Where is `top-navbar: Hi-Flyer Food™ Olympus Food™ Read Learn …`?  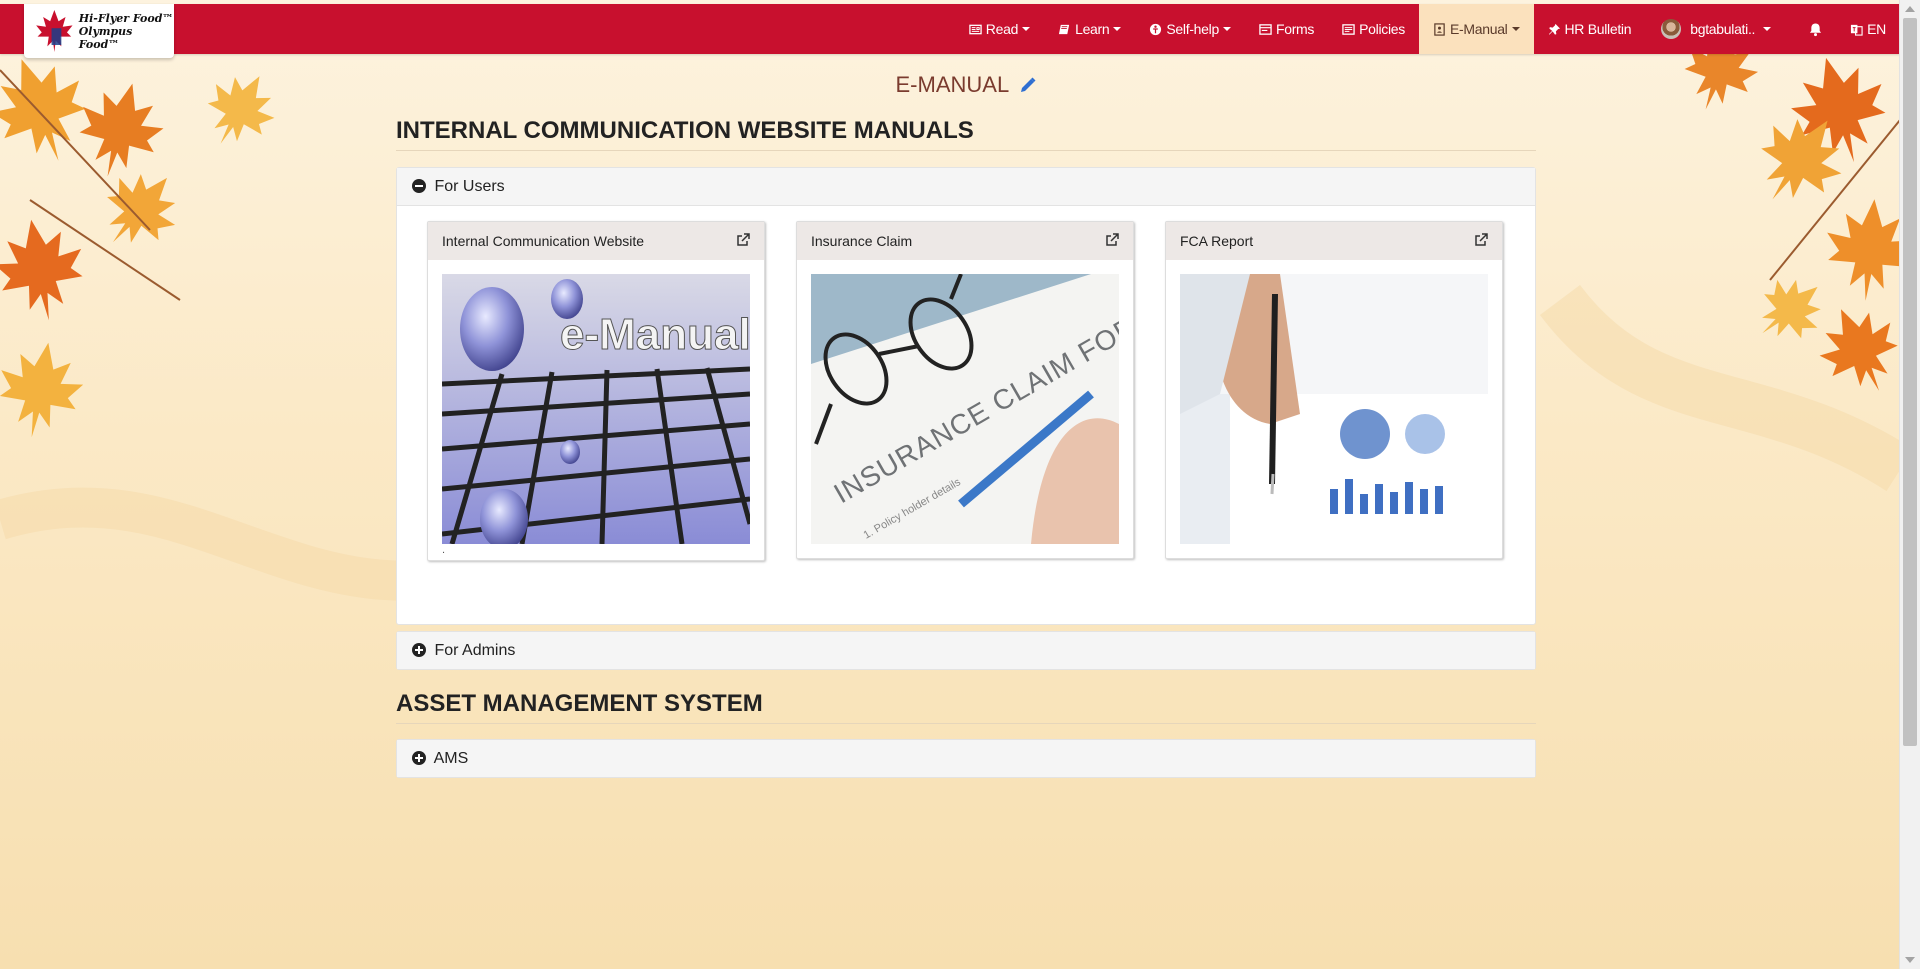 top-navbar: Hi-Flyer Food™ Olympus Food™ Read Learn … is located at coordinates (950, 31).